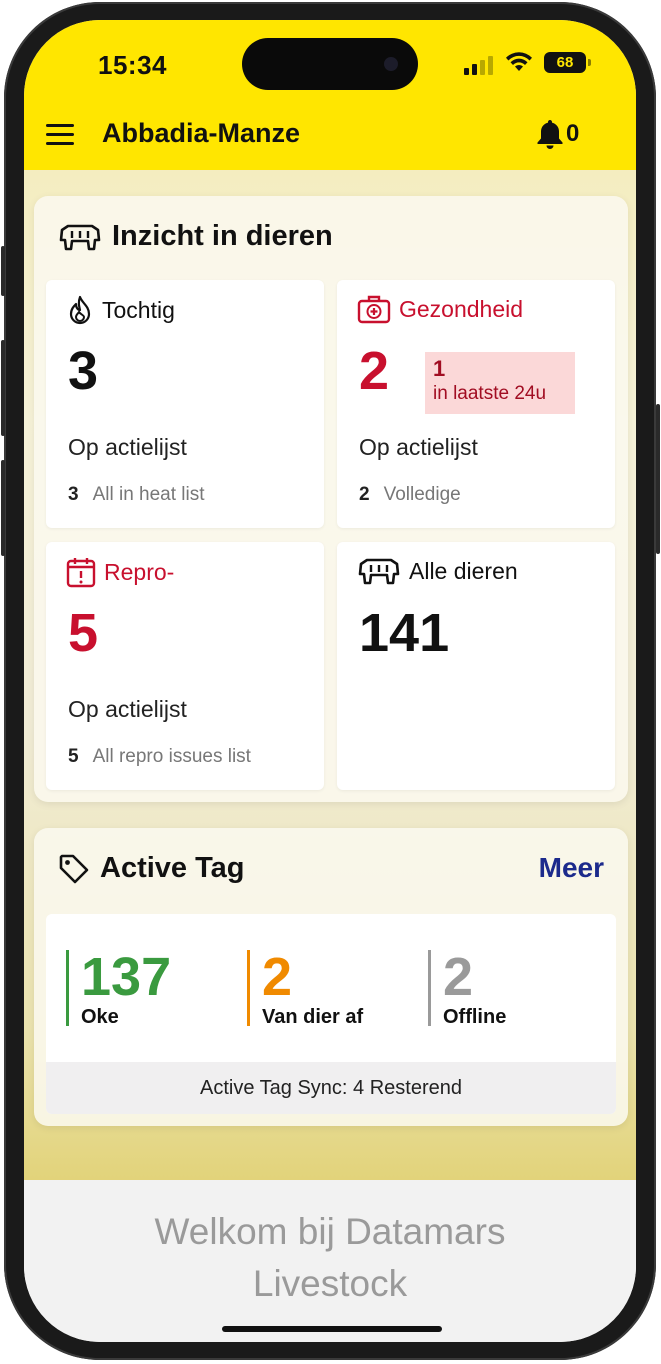  I want to click on card-repro-count: 5, so click(83, 633).